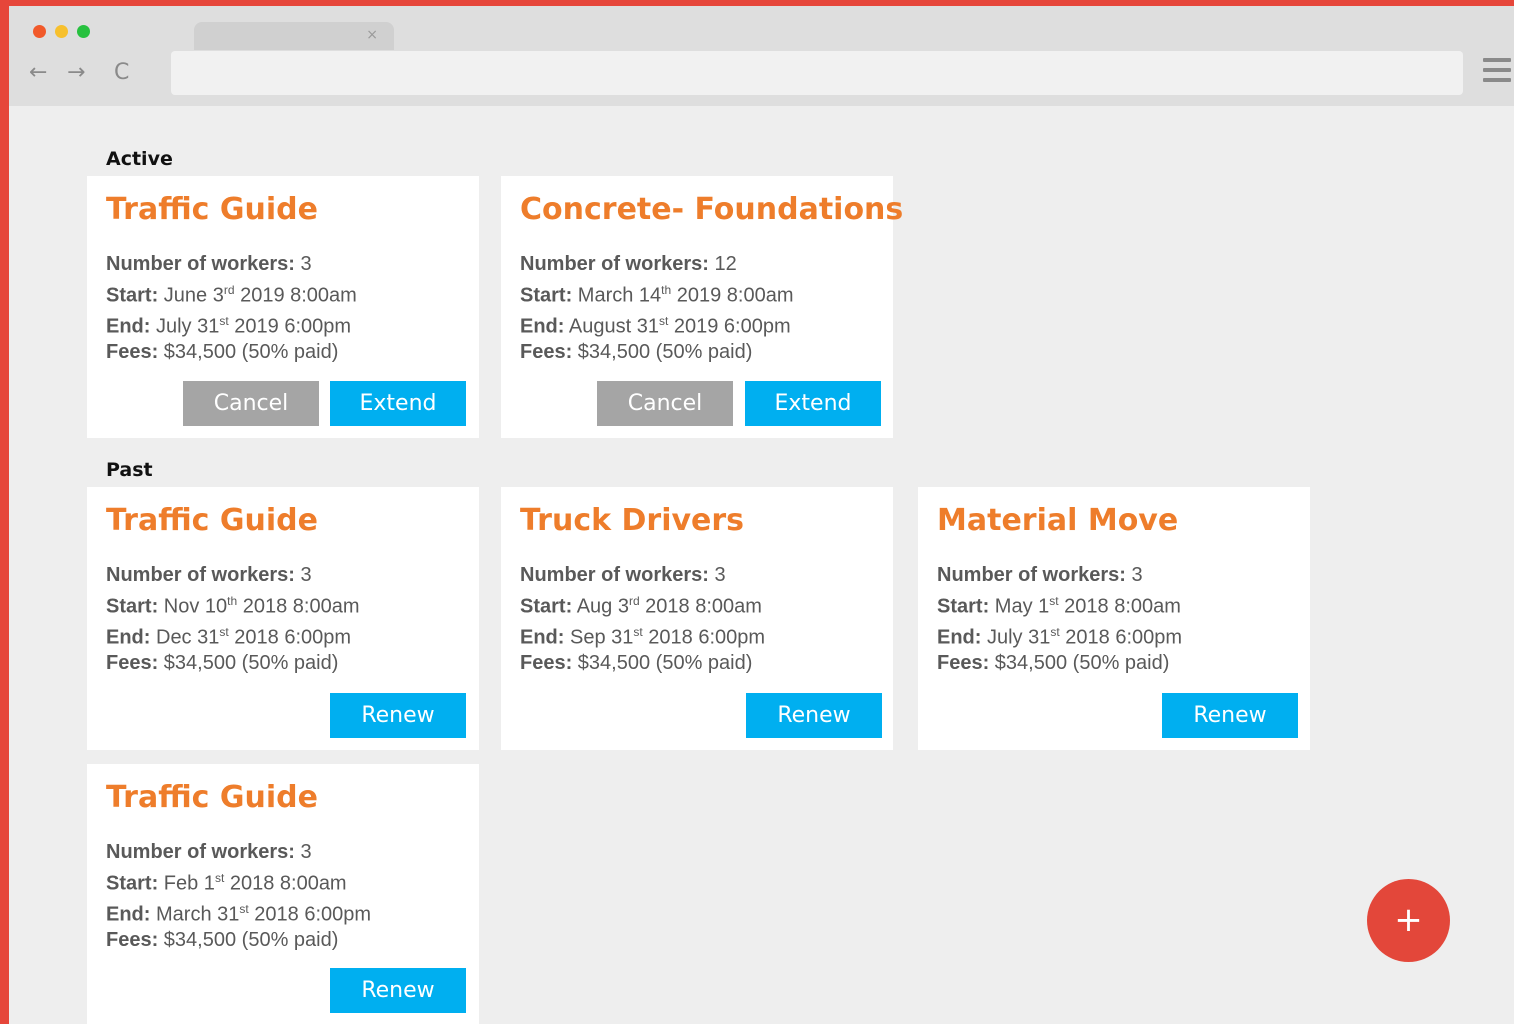 The height and width of the screenshot is (1024, 1514). Describe the element at coordinates (121, 72) in the screenshot. I see `reload-icon: C` at that location.